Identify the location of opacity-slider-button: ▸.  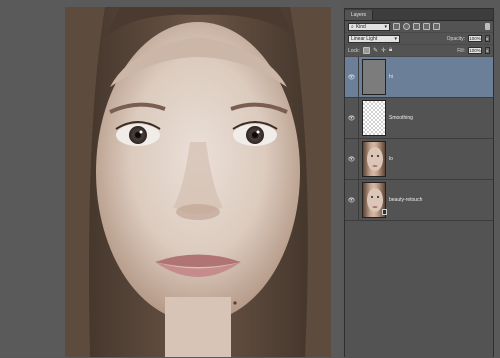
(487, 38).